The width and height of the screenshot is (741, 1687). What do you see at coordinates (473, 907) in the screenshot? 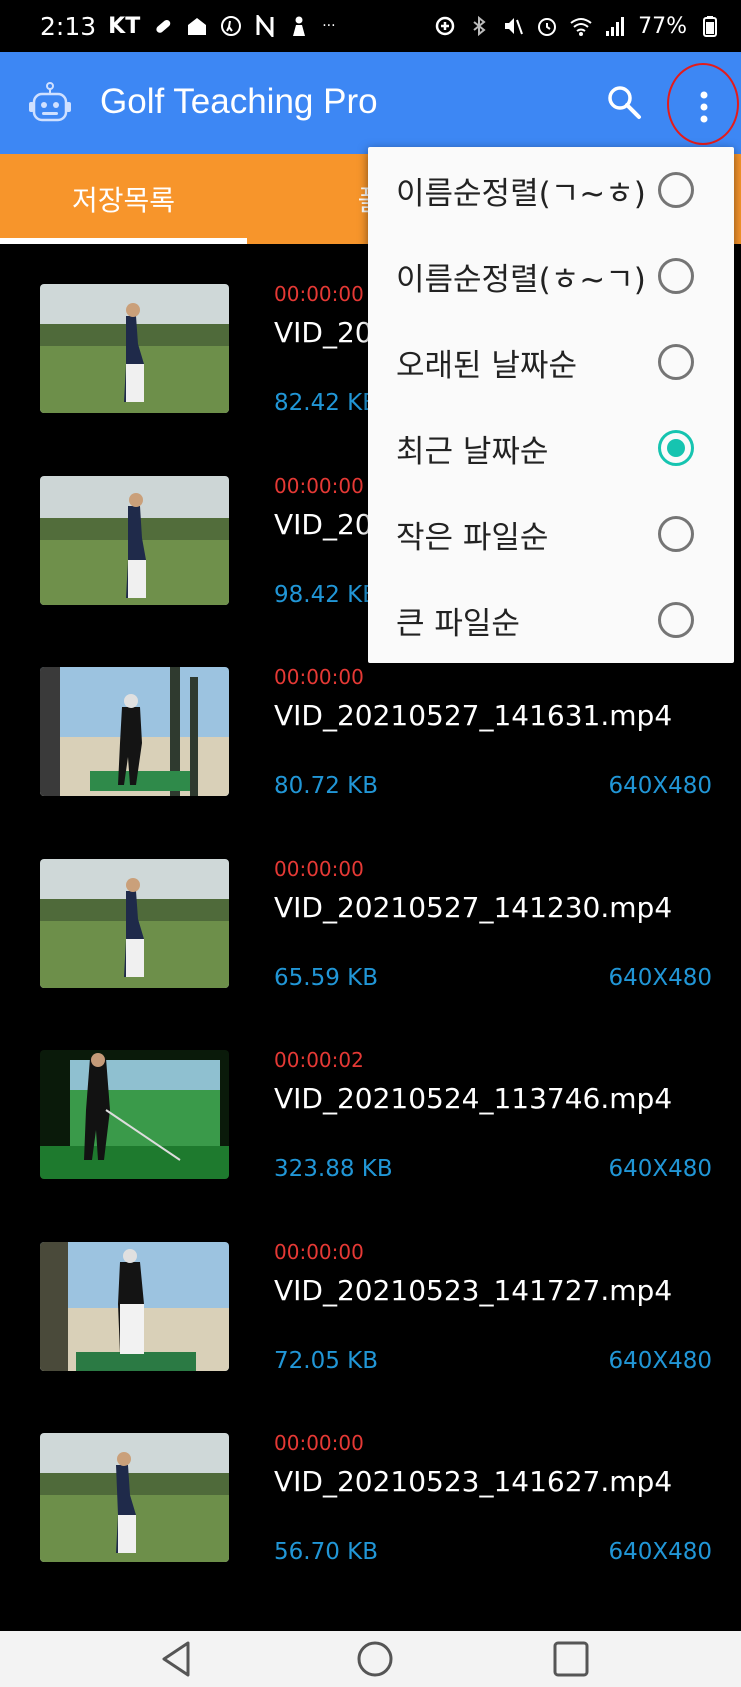
I see `video-filename: VID_20210527_141230.mp4` at bounding box center [473, 907].